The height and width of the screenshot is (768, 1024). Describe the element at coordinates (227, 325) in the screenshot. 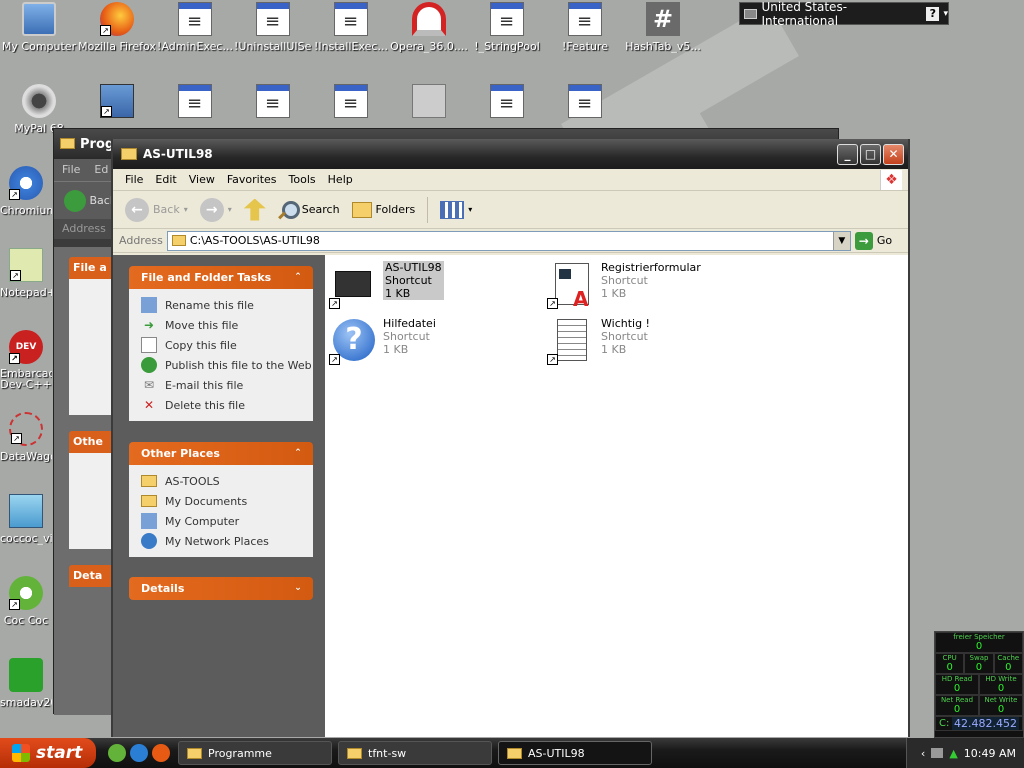

I see `task-move-file: ➜ Move this file` at that location.